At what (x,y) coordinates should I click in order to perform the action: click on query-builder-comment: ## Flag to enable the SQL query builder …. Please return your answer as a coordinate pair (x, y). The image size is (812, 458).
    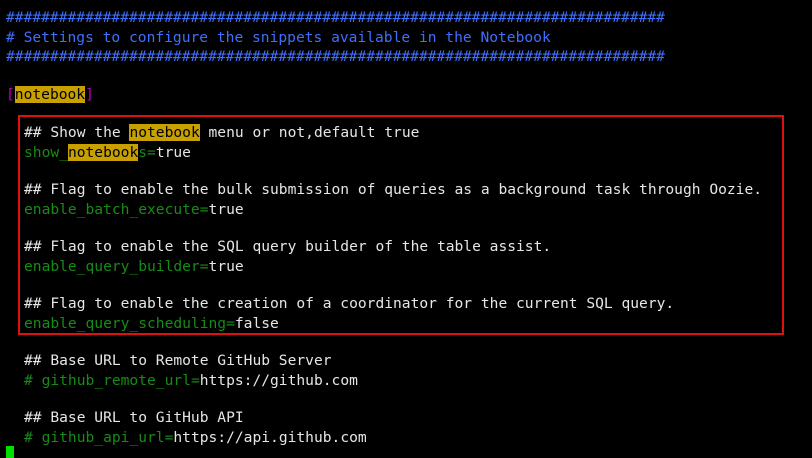
    Looking at the image, I should click on (288, 246).